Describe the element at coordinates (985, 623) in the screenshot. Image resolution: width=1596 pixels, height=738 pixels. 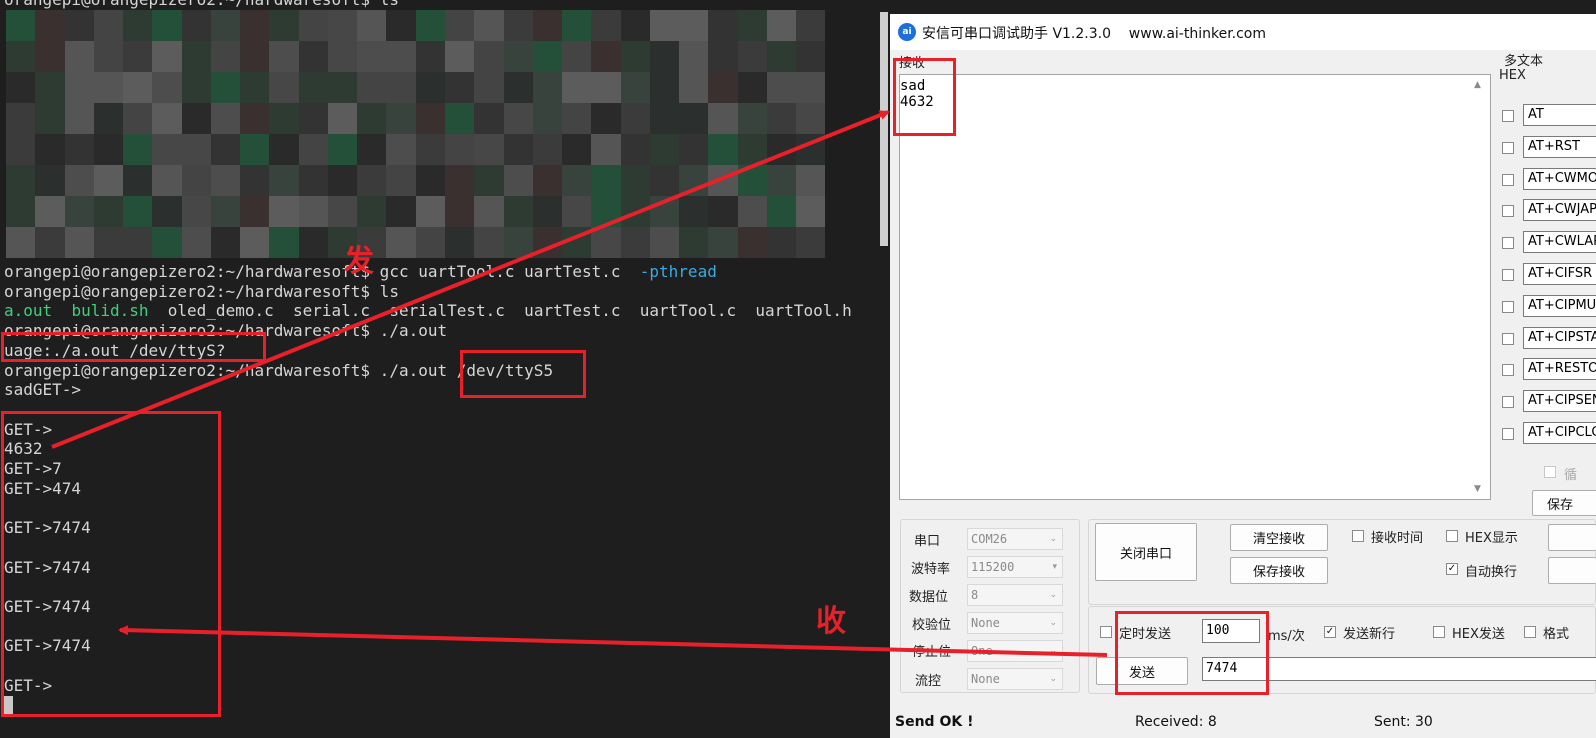
I see `parity-value: None` at that location.